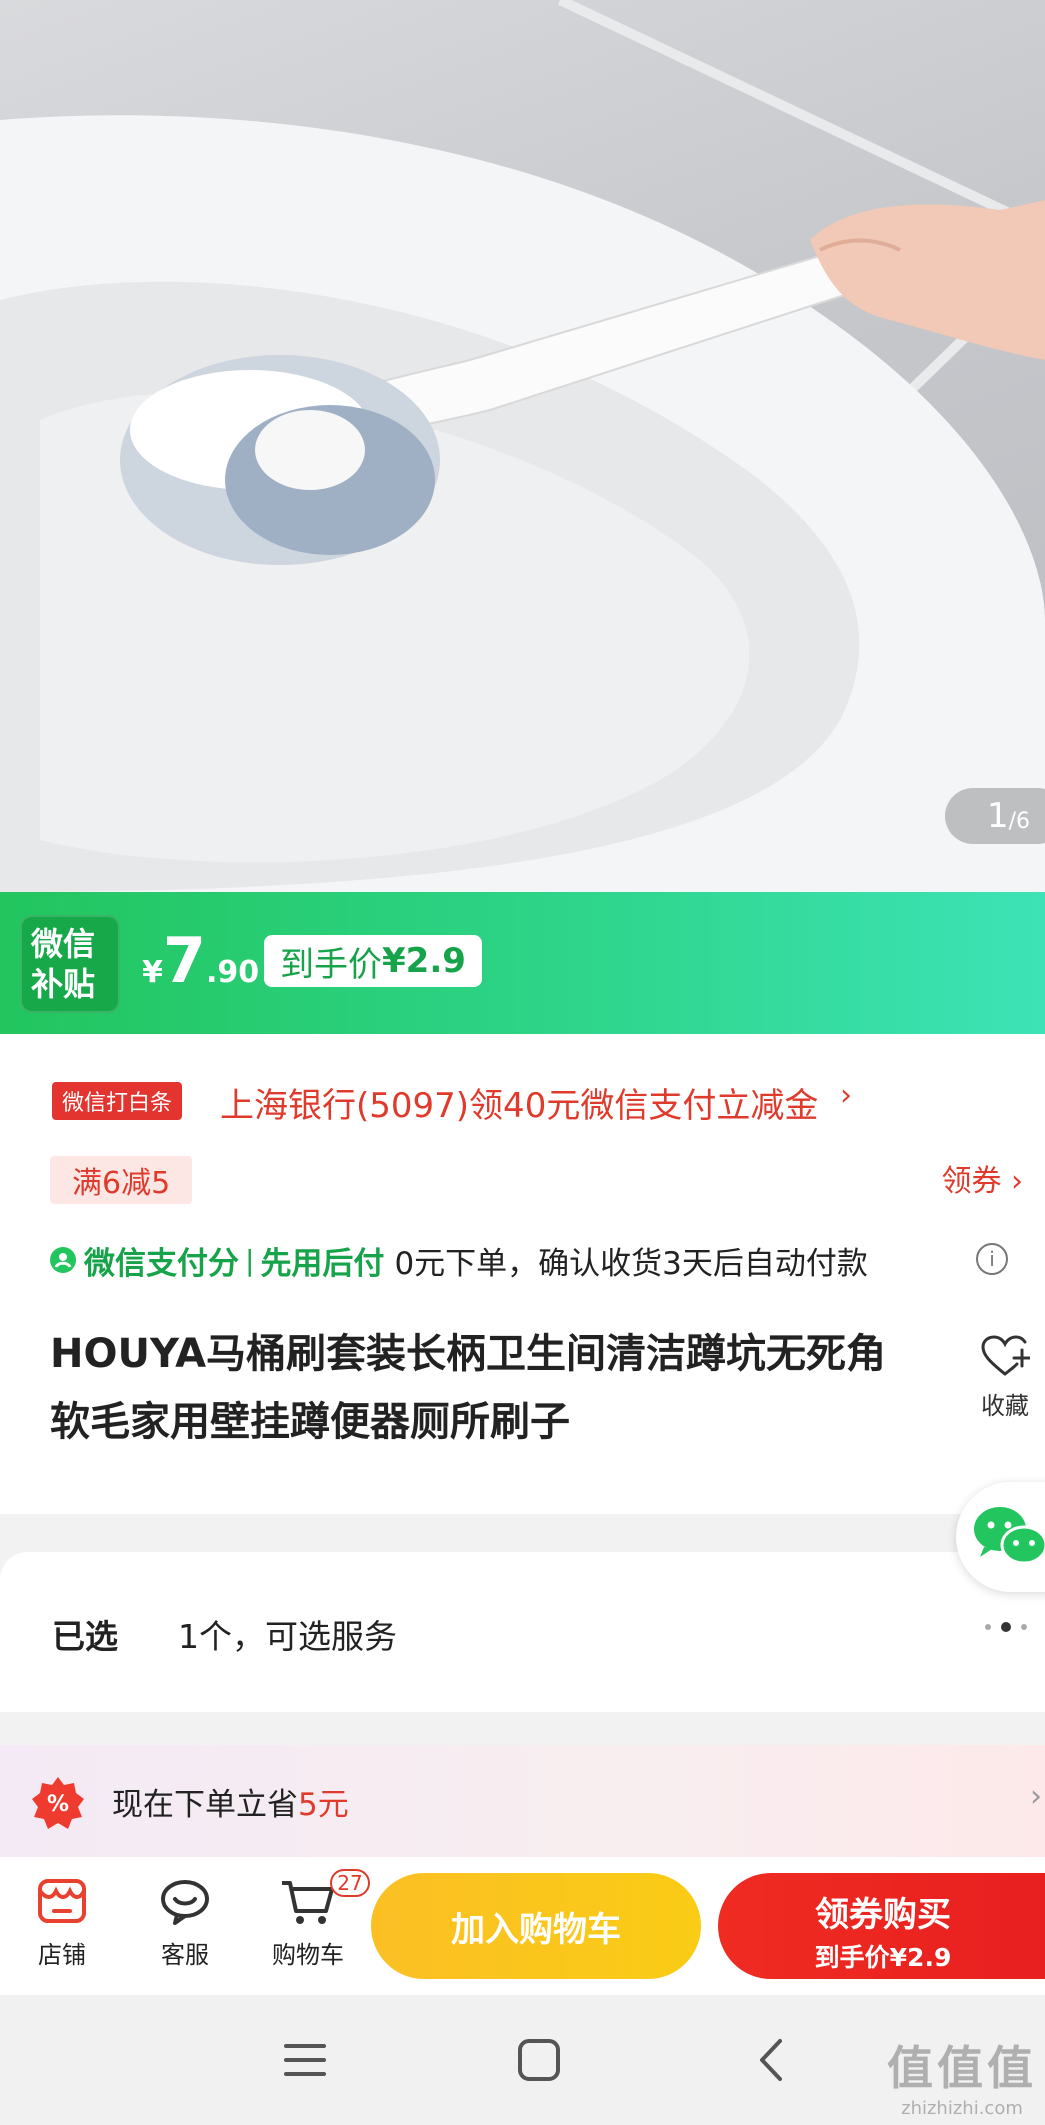  I want to click on cart-label: 购物车, so click(308, 1955).